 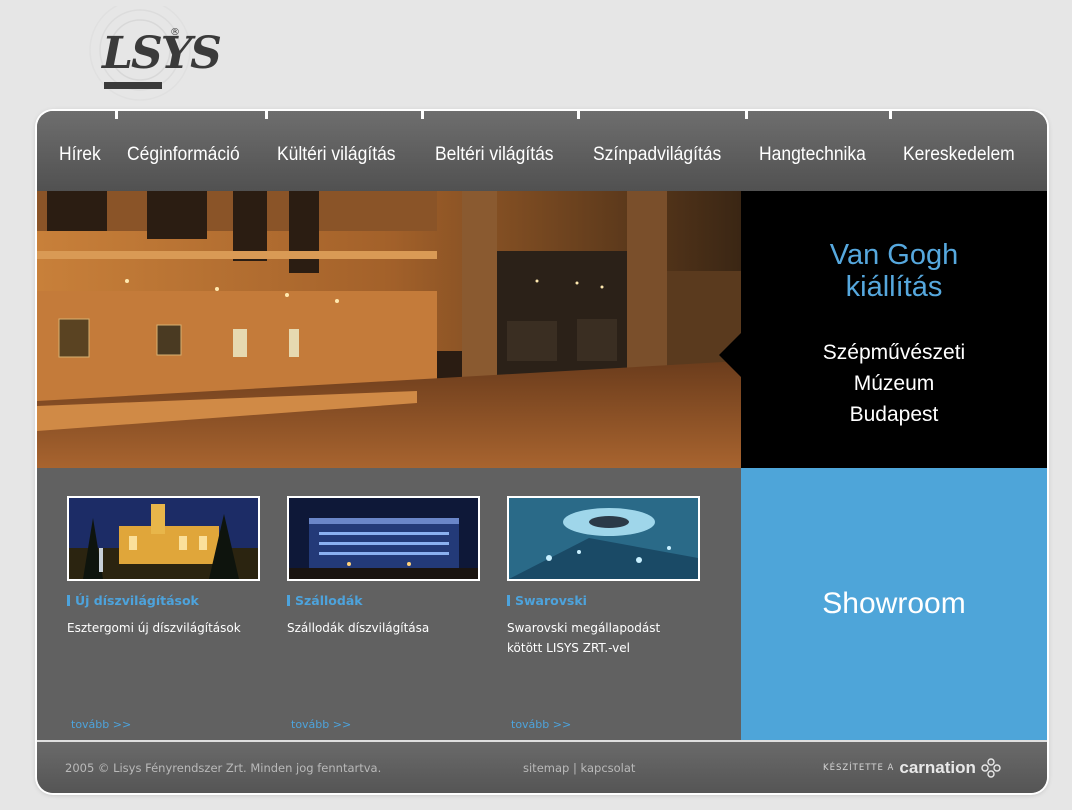 I want to click on news-card: Szállodák Szállodák díszvilágítása, so click(x=383, y=567).